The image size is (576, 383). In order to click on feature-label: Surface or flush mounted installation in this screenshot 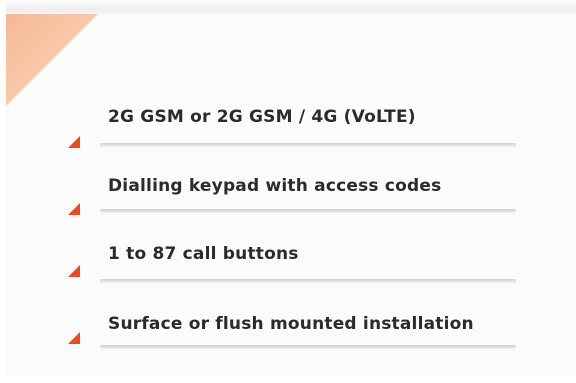, I will do `click(291, 324)`.